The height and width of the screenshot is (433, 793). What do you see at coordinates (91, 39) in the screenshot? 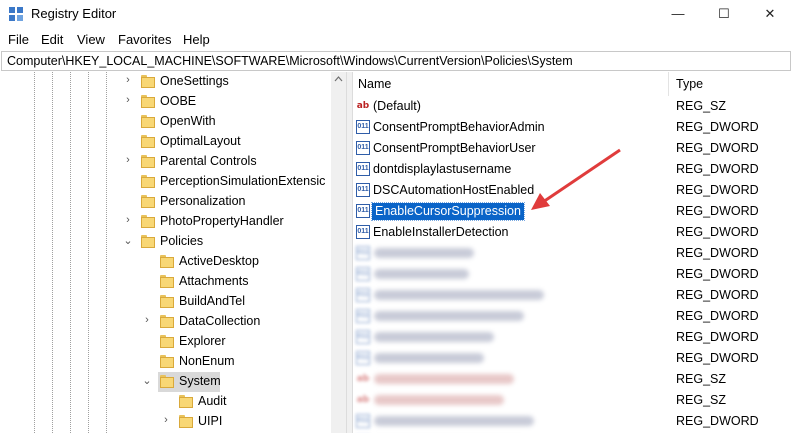
I see `menu-view: View` at bounding box center [91, 39].